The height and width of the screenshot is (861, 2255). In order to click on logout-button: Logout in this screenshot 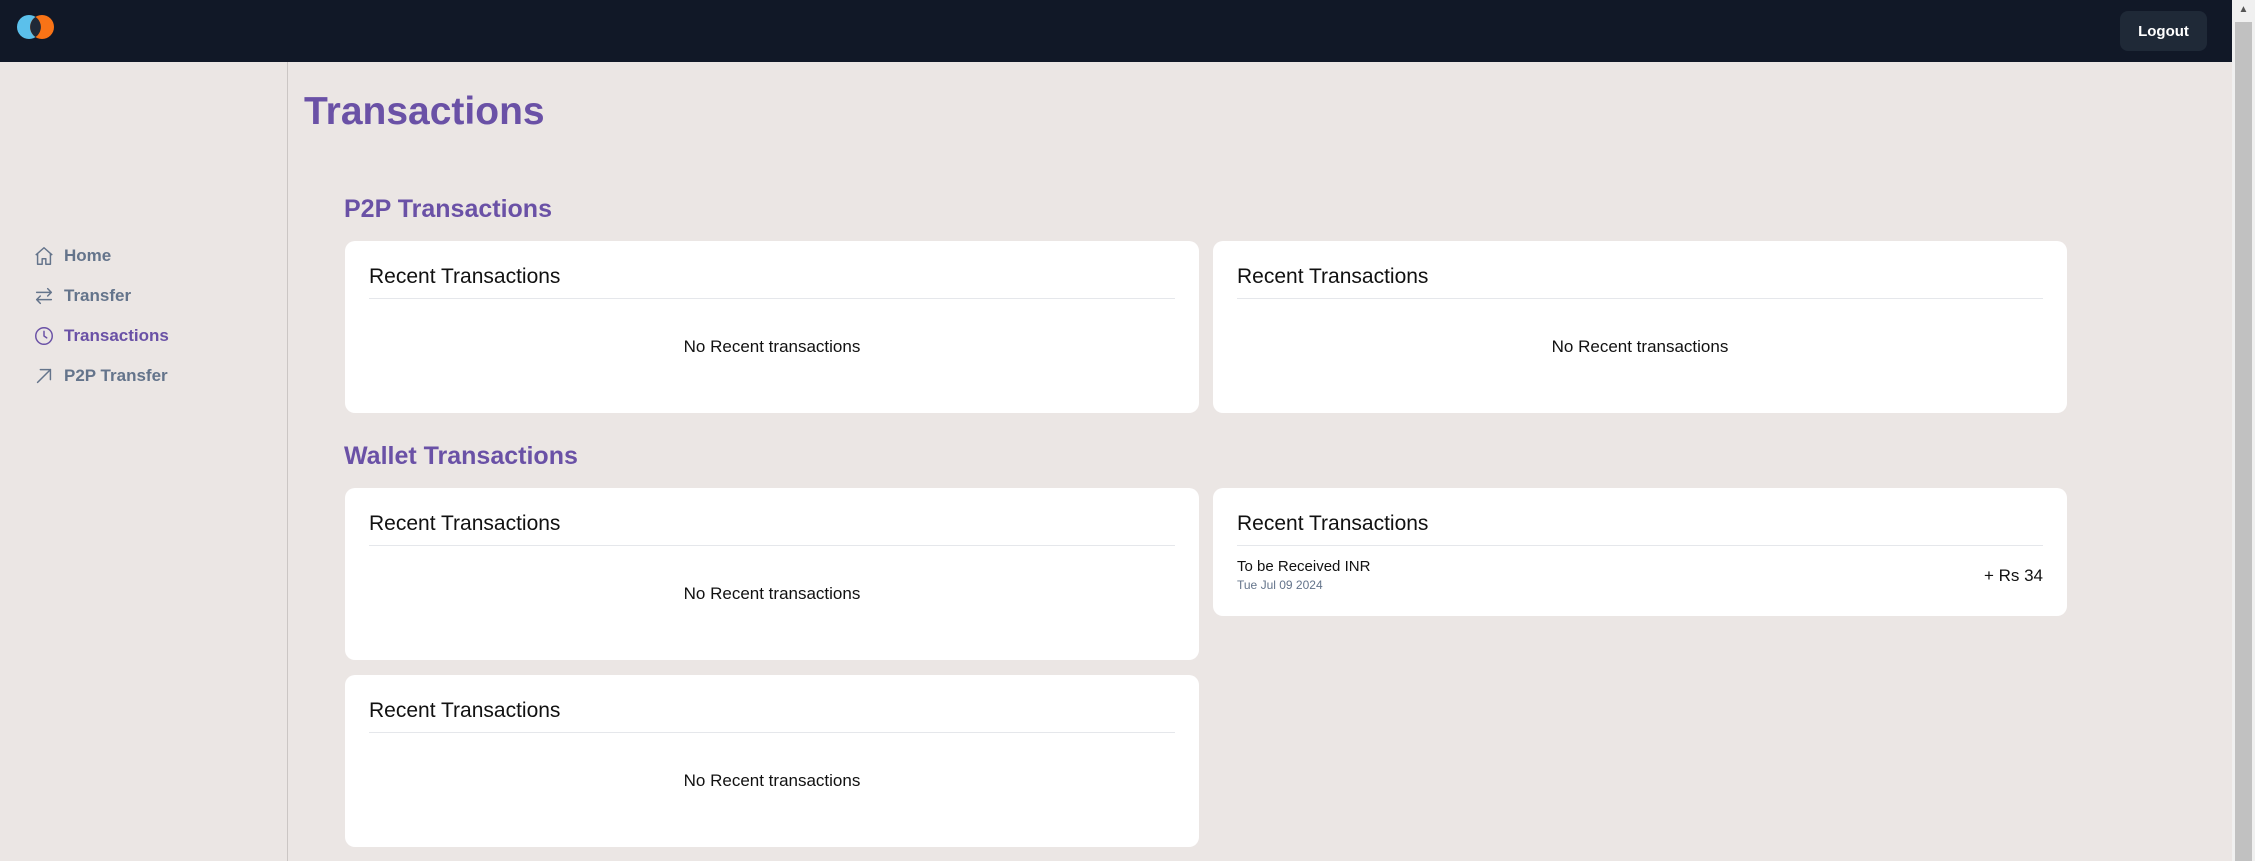, I will do `click(2163, 31)`.